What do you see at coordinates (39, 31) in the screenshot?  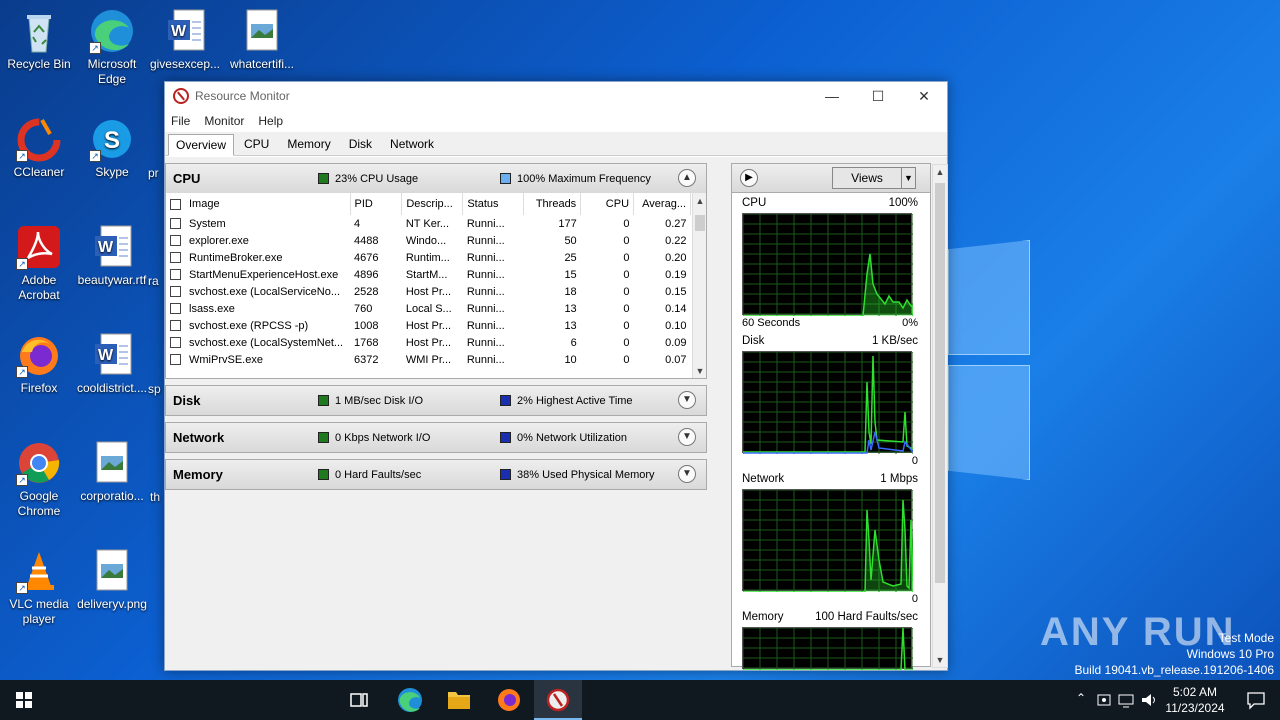 I see `recycle-bin-icon` at bounding box center [39, 31].